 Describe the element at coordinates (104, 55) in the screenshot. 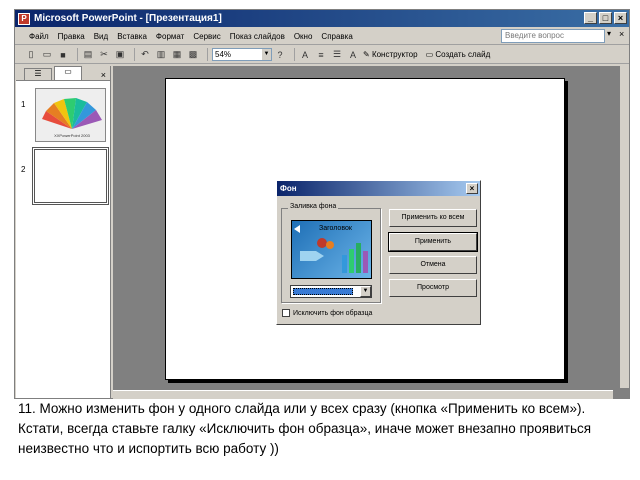

I see `cut-icon: ✂` at that location.